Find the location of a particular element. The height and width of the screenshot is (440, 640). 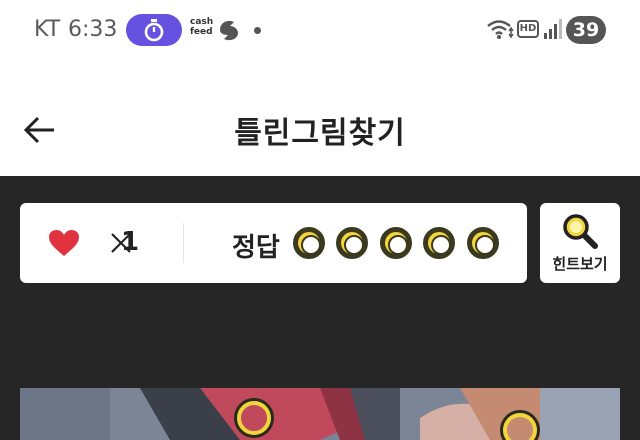

wifi-icon is located at coordinates (500, 29).